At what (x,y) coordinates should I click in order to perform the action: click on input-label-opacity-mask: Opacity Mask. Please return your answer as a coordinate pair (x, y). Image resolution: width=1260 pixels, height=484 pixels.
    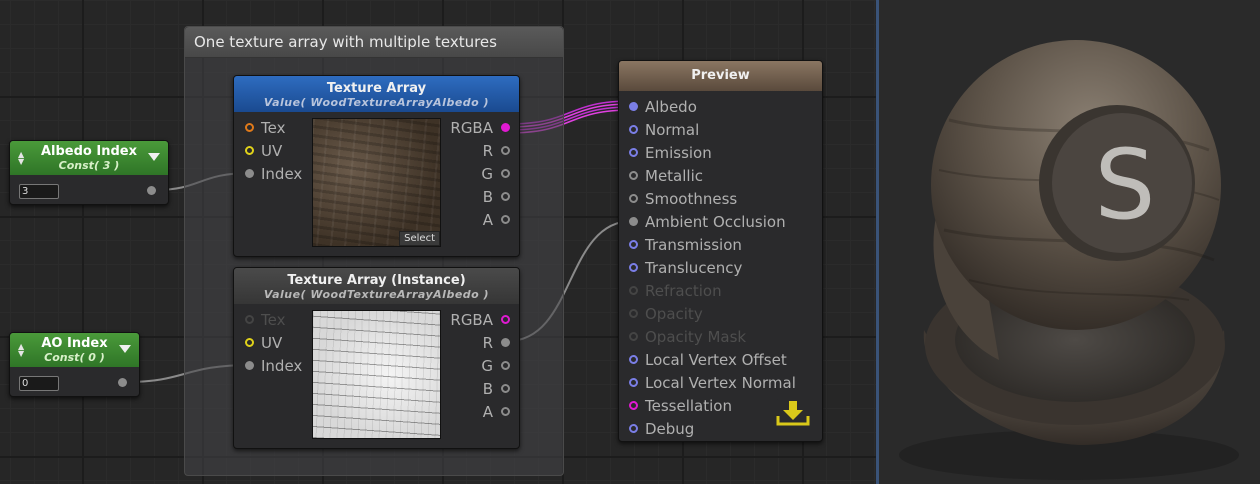
    Looking at the image, I should click on (696, 337).